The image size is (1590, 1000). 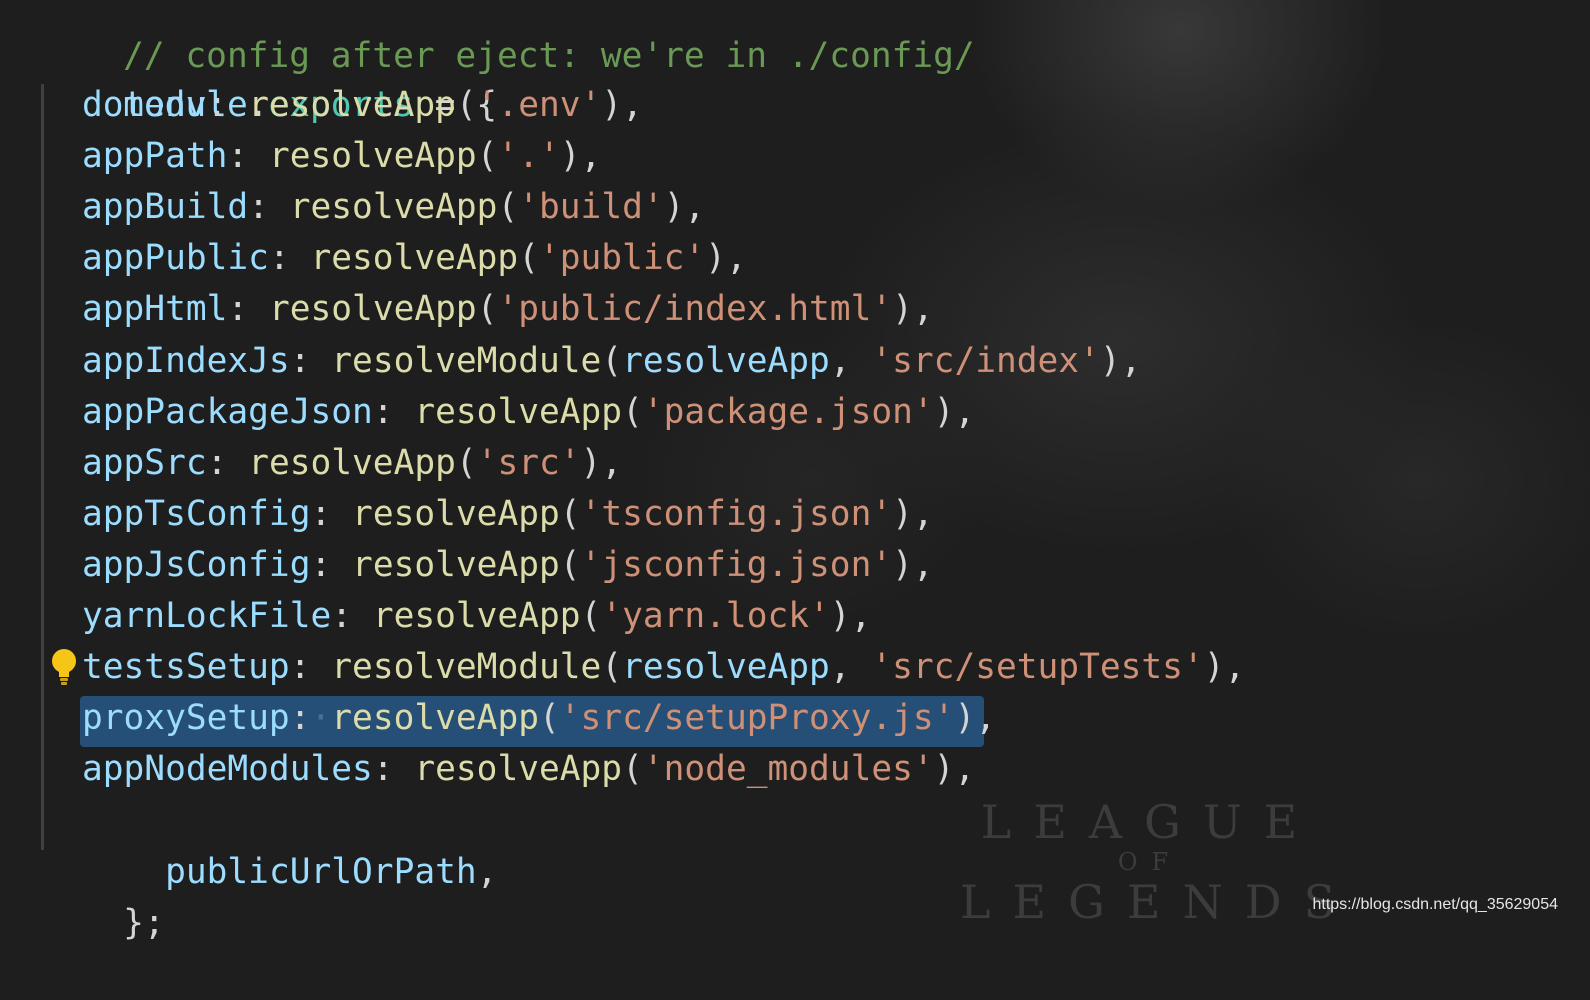 What do you see at coordinates (455, 616) in the screenshot?
I see `code-line-yarnLockFile: yarnLockFile: resolveApp('yarn.lock'),` at bounding box center [455, 616].